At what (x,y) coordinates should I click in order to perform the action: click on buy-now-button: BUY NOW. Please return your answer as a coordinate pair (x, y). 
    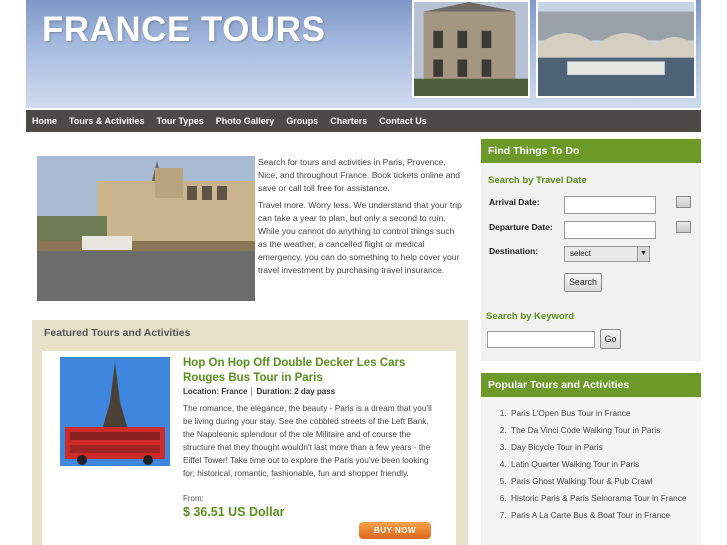
    Looking at the image, I should click on (395, 530).